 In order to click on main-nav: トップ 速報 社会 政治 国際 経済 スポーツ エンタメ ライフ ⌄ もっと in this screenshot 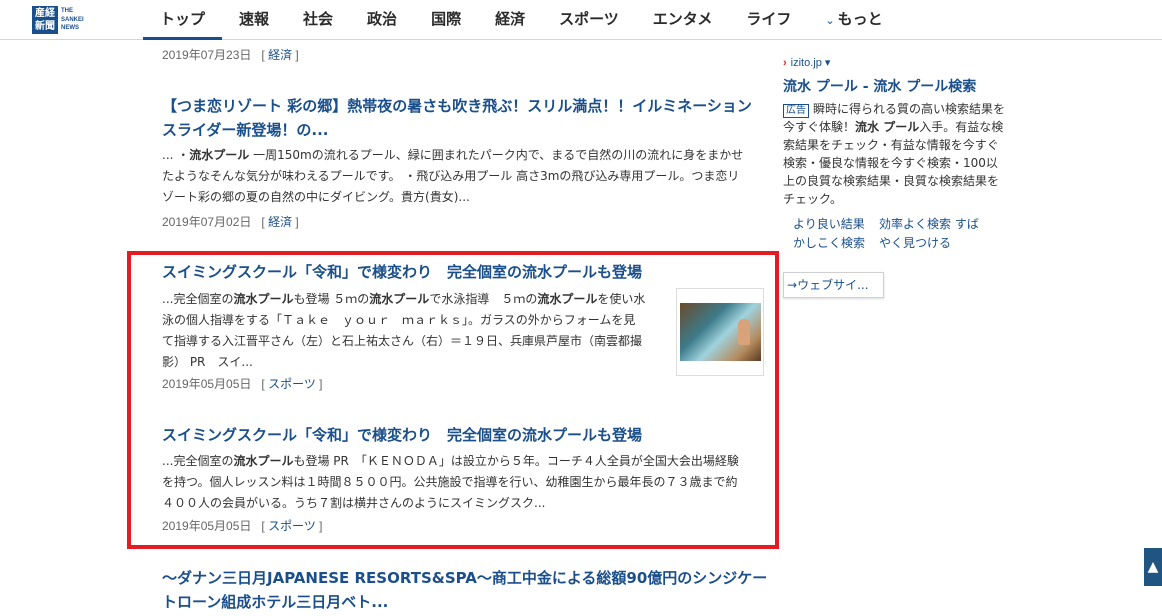, I will do `click(521, 20)`.